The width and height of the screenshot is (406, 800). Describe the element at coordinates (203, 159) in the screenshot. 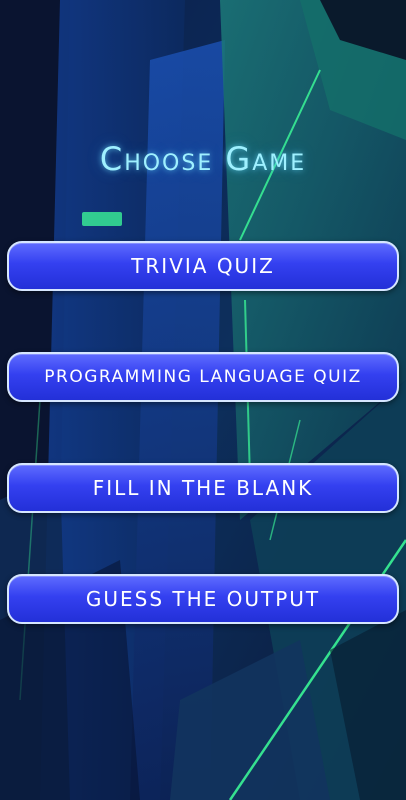

I see `page-title: Choose Game` at that location.